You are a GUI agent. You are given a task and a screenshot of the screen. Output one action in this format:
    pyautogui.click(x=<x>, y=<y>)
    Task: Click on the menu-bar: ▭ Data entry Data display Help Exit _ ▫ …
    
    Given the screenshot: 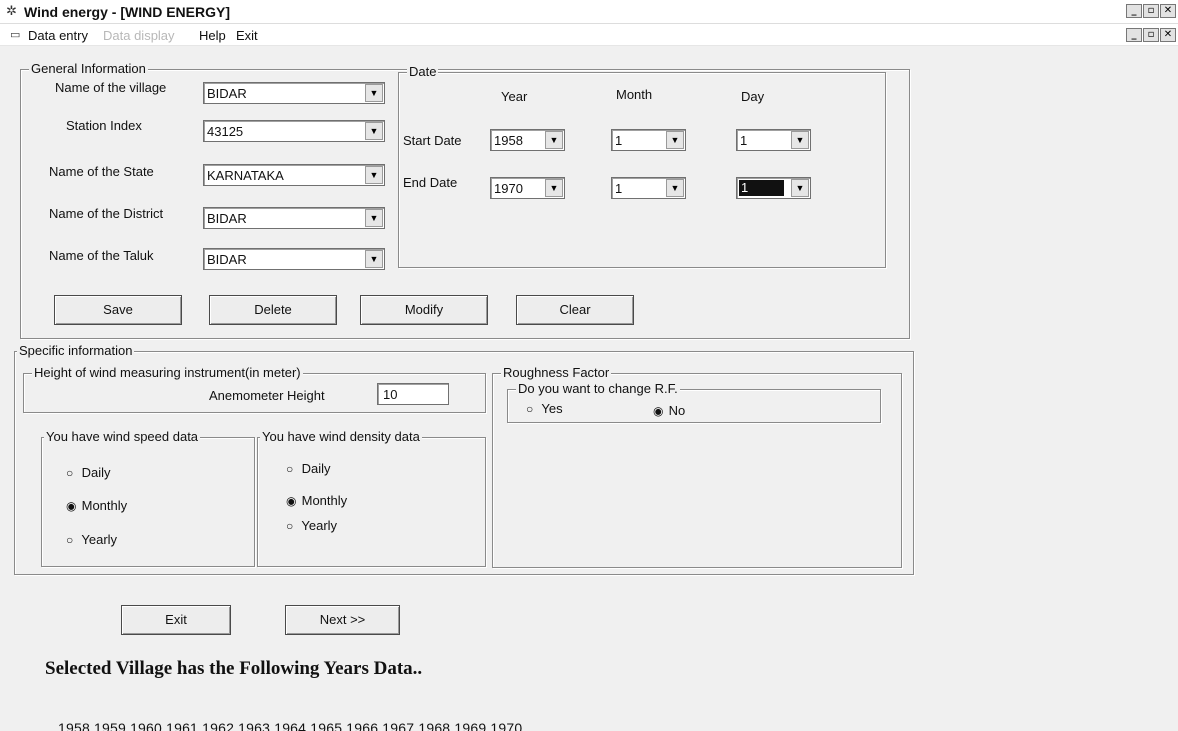 What is the action you would take?
    pyautogui.click(x=589, y=35)
    